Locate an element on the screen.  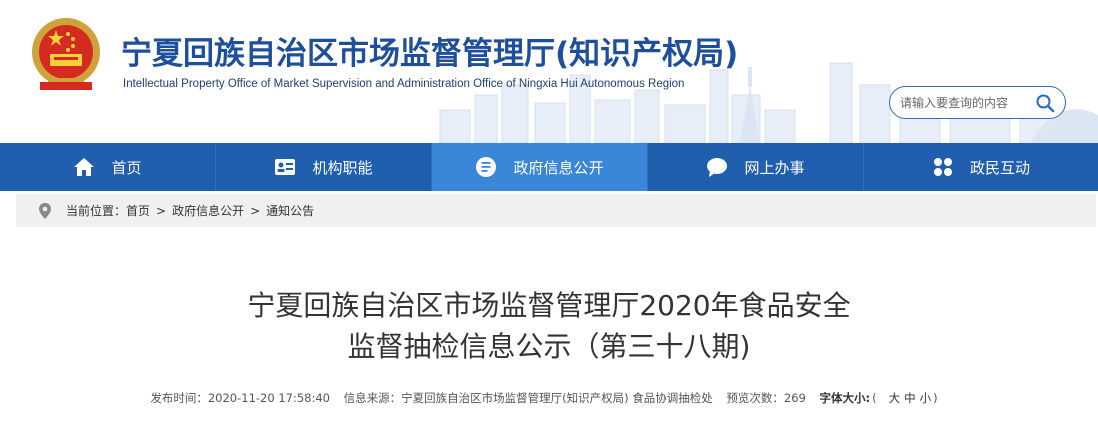
article-title-line2: 监督抽检信息公示（第三十八期) is located at coordinates (549, 346).